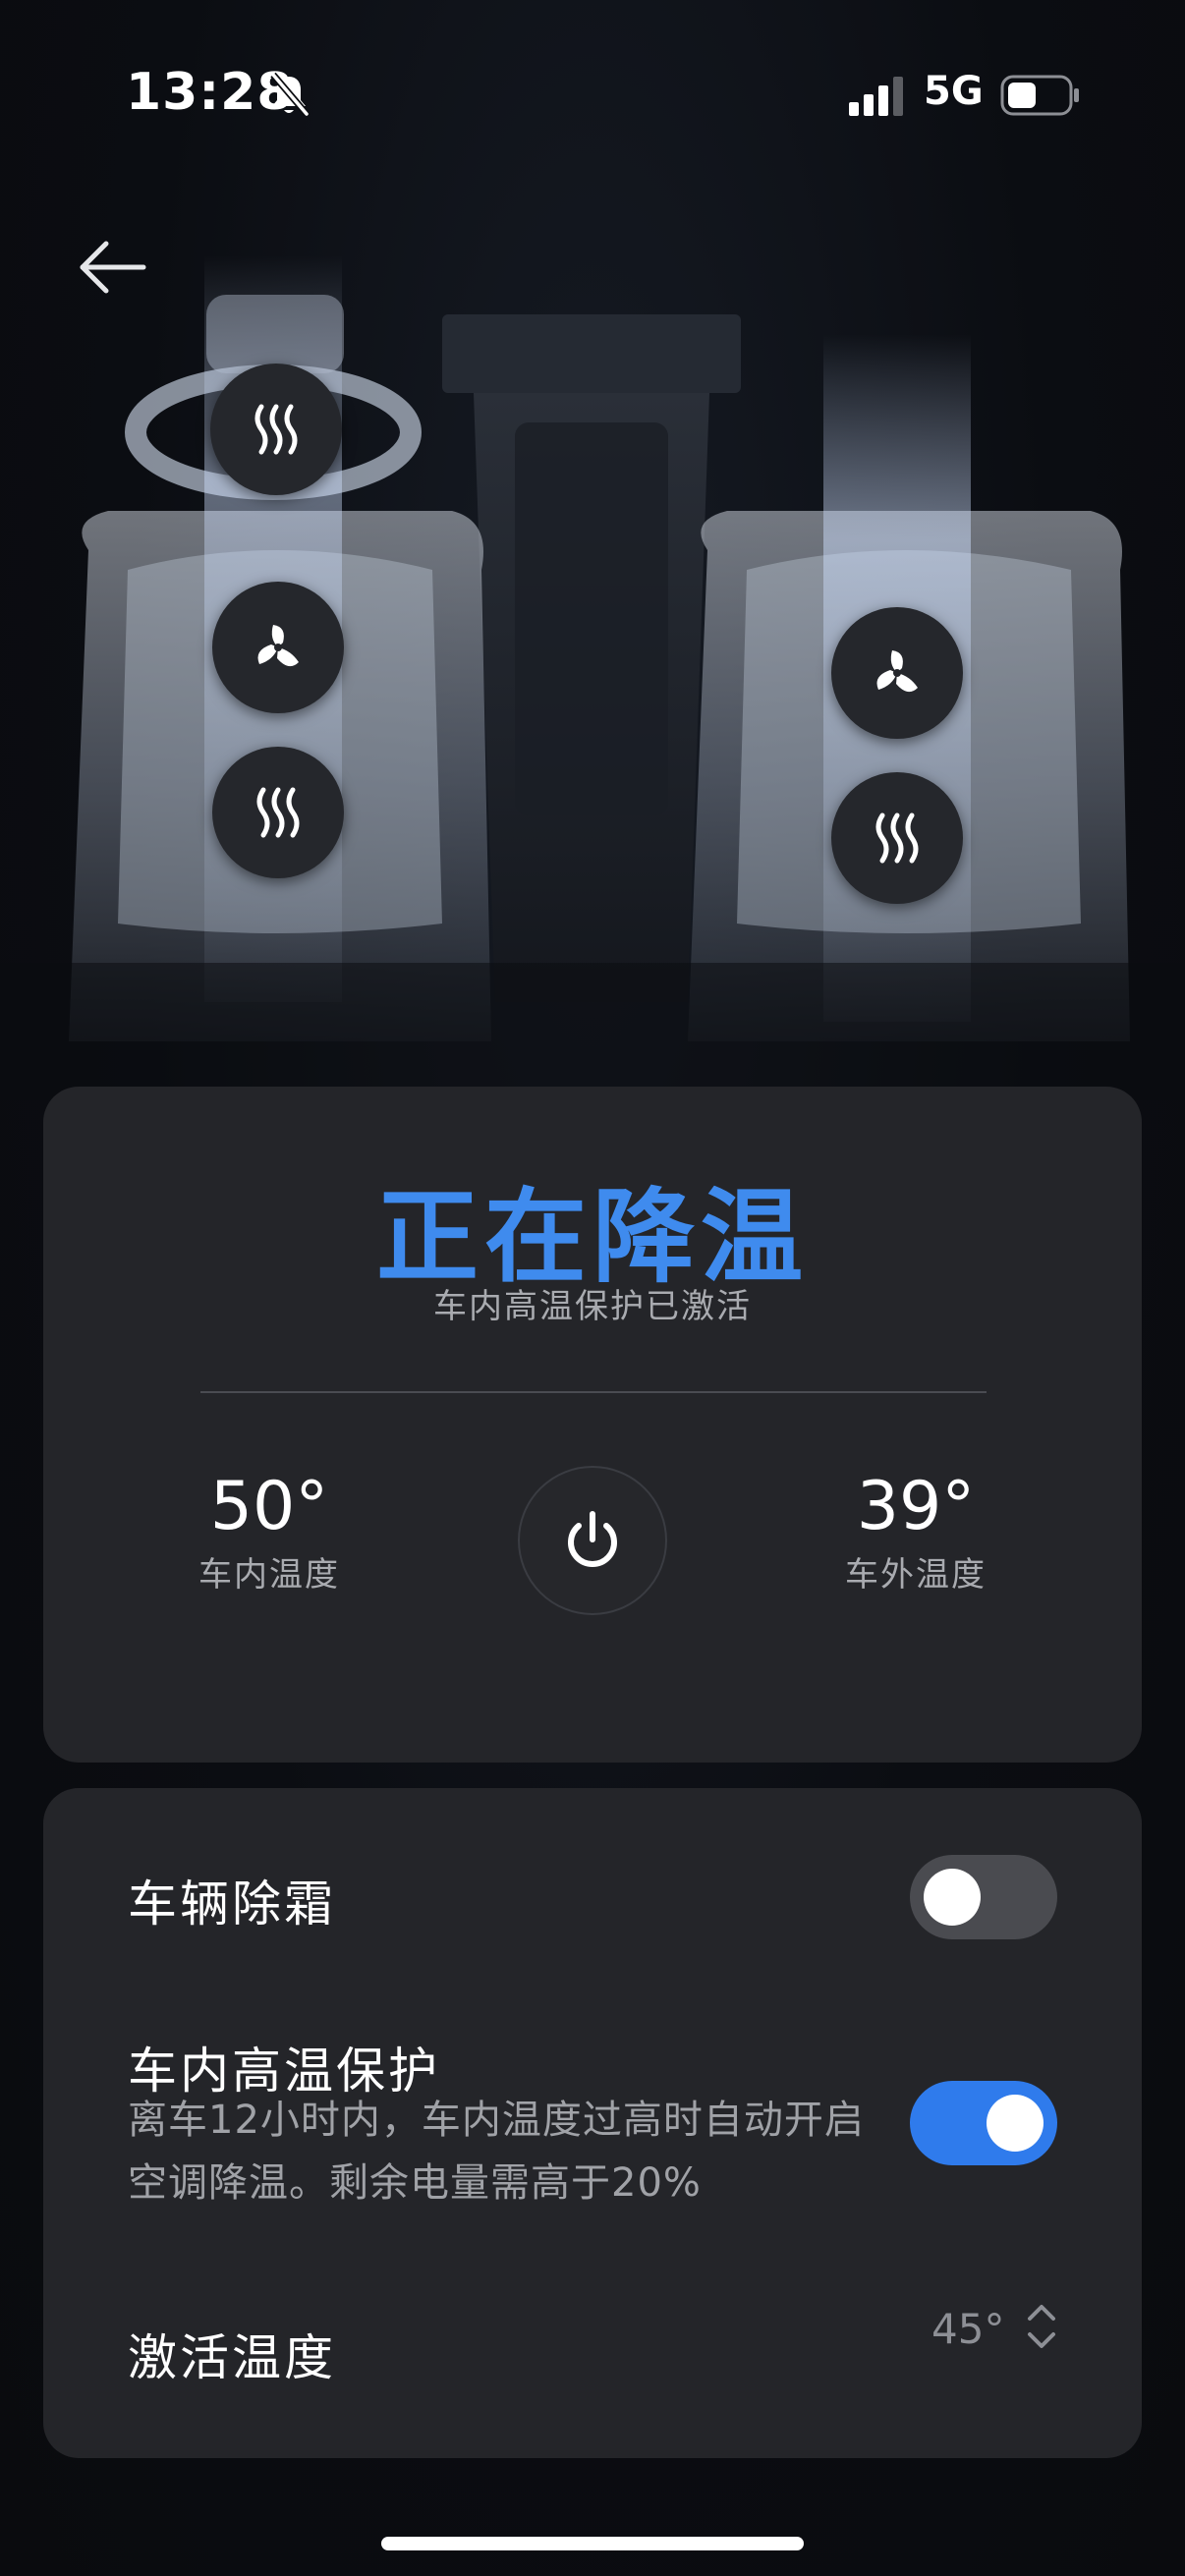 The height and width of the screenshot is (2576, 1185). What do you see at coordinates (592, 2543) in the screenshot?
I see `home-indicator` at bounding box center [592, 2543].